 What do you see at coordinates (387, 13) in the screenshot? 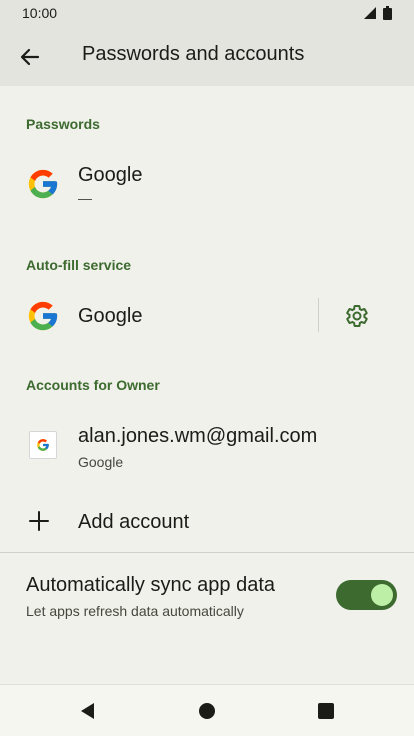
I see `battery-icon` at bounding box center [387, 13].